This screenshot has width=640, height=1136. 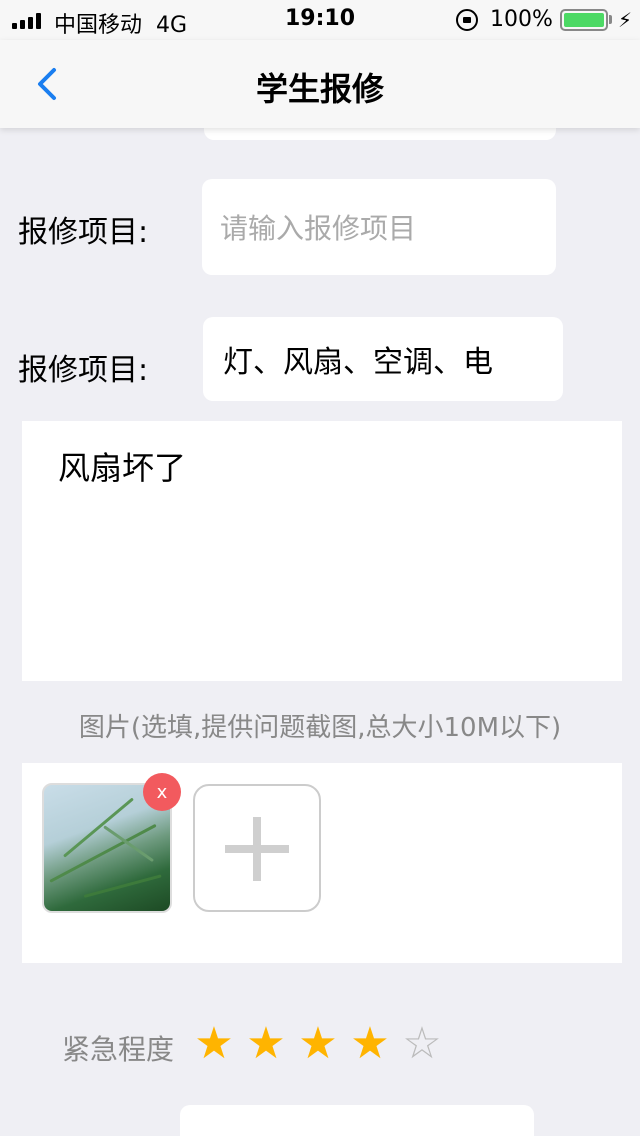 What do you see at coordinates (358, 362) in the screenshot?
I see `repair-type-value: 灯、风扇、空调、电` at bounding box center [358, 362].